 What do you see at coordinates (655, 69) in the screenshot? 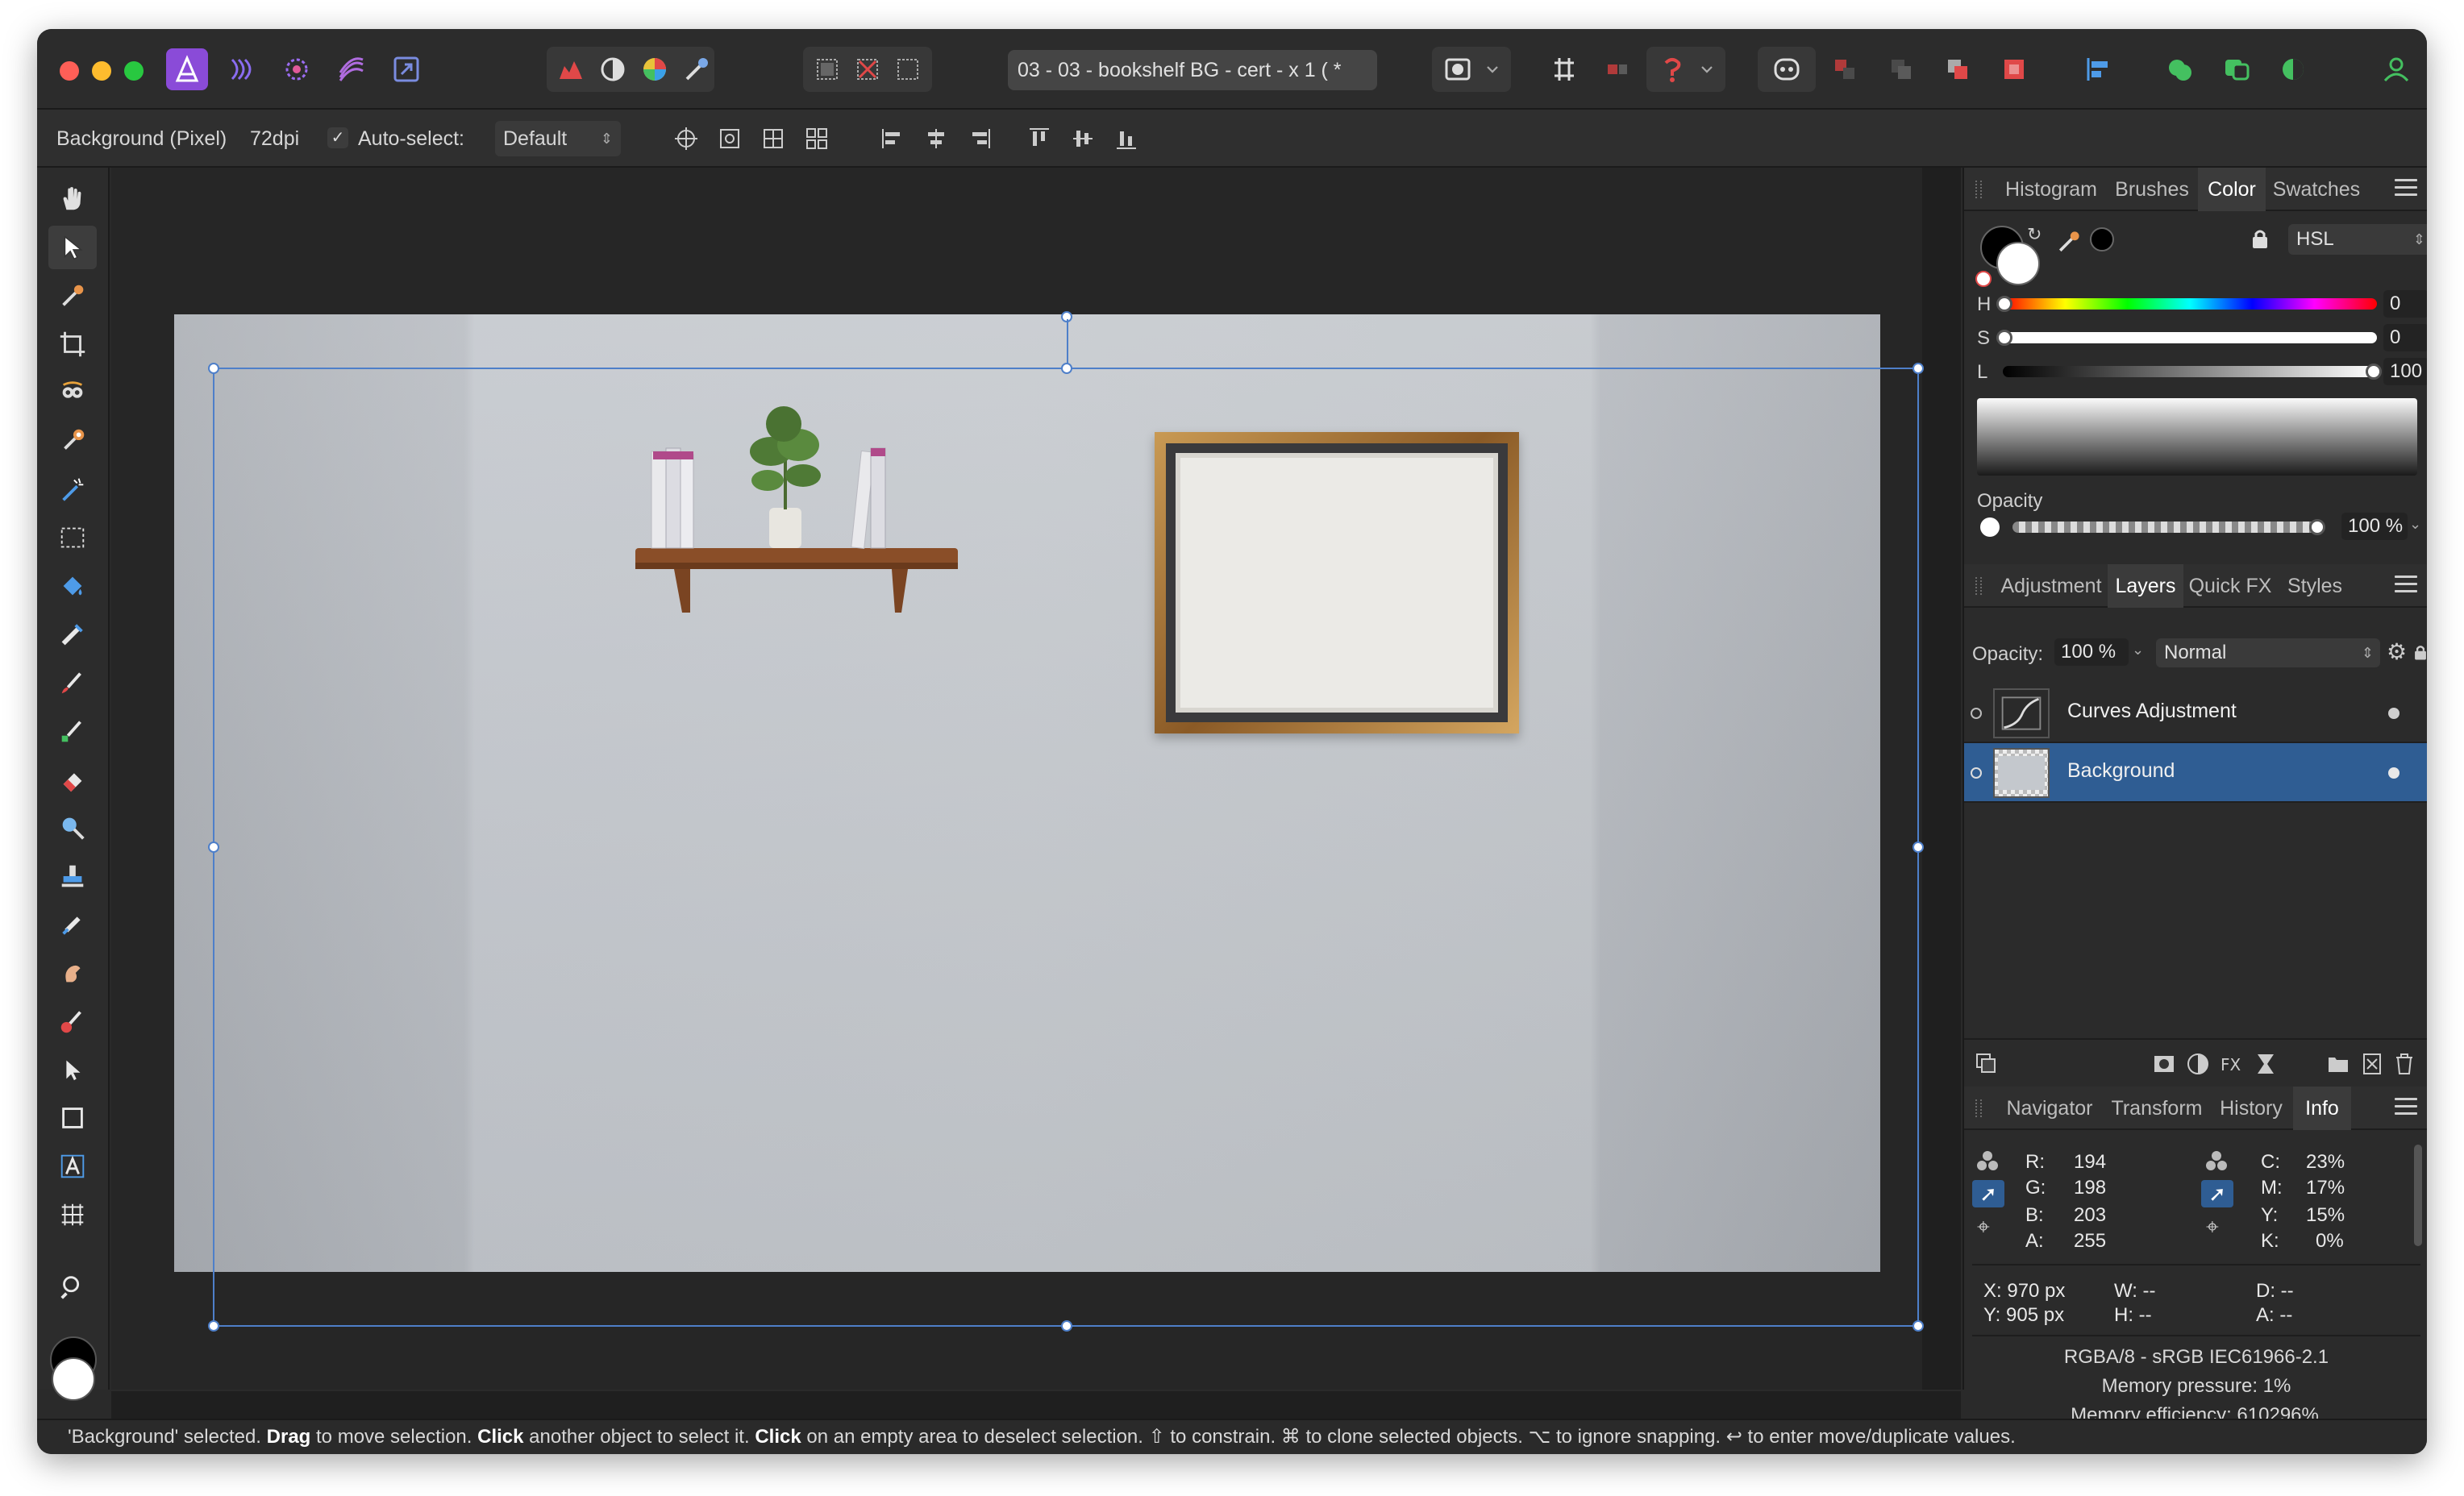
I see `auto-color-icon` at bounding box center [655, 69].